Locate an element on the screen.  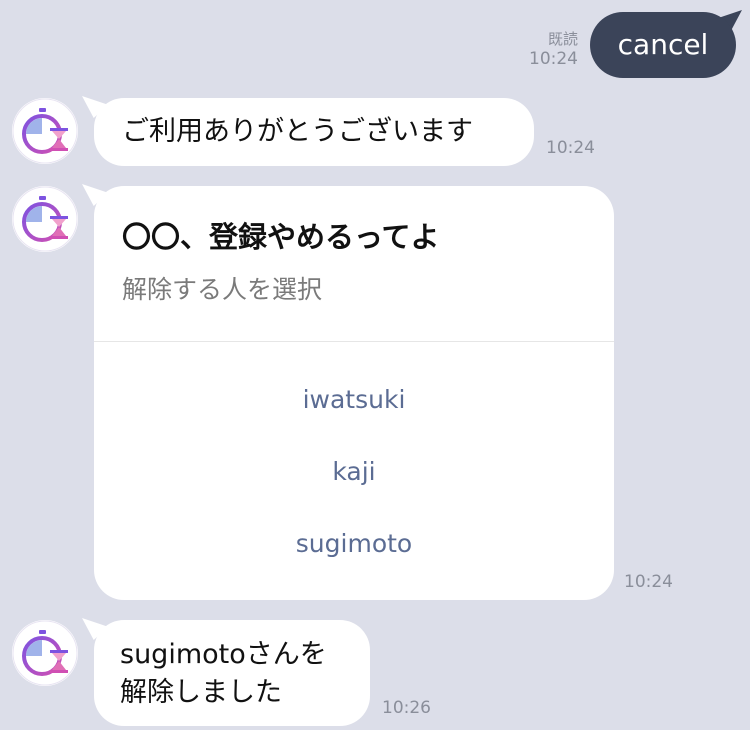
read-receipt: 既読 is located at coordinates (562, 39).